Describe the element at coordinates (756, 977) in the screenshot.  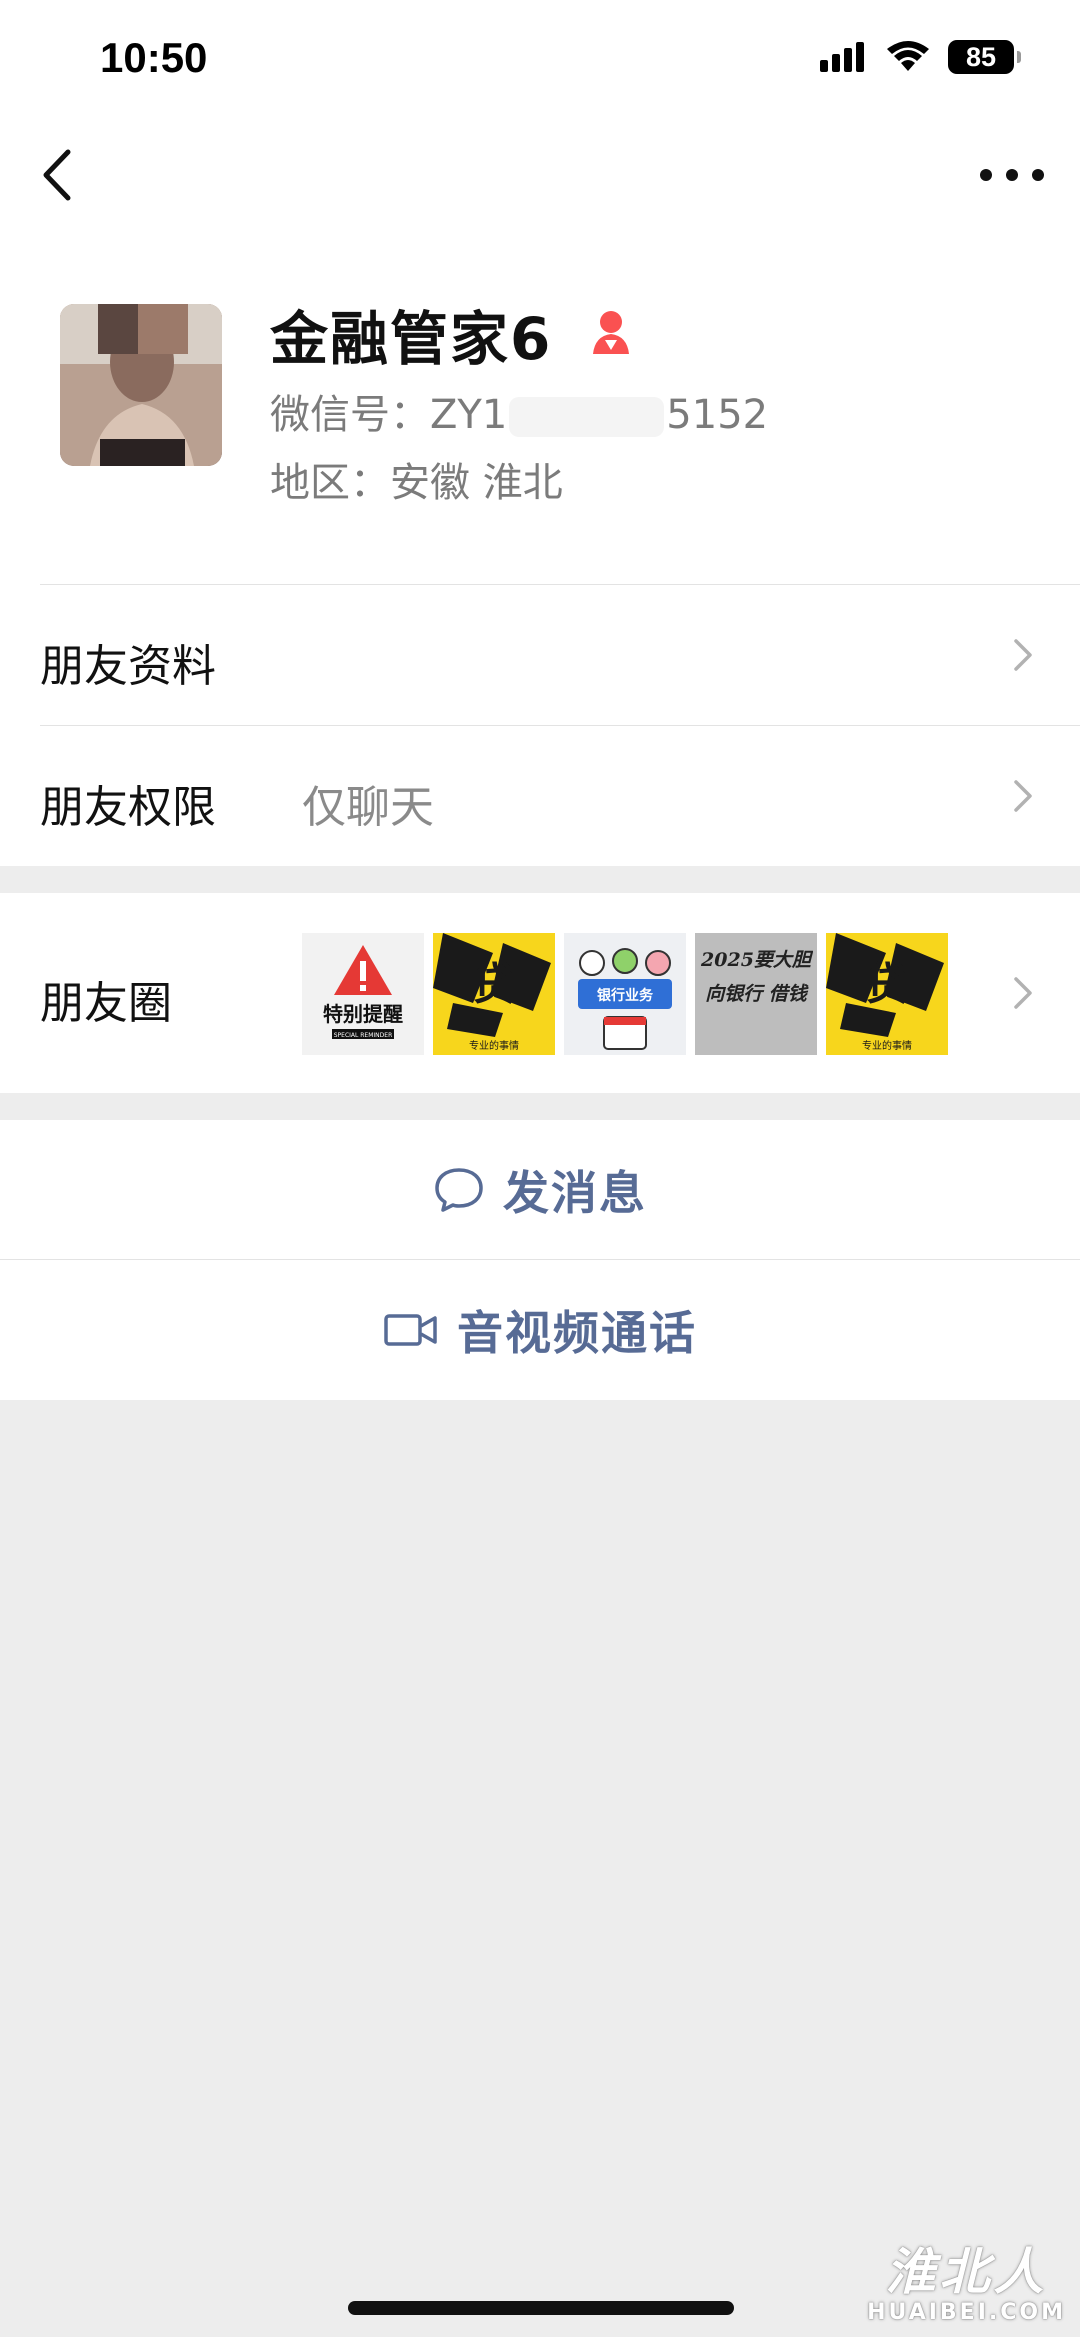
I see `moment-thumb-title: 2025要大胆 向银行 借钱` at that location.